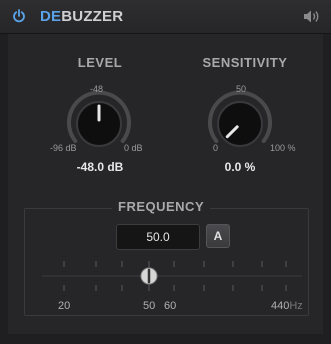 This screenshot has height=344, width=331. I want to click on speaker-icon, so click(312, 16).